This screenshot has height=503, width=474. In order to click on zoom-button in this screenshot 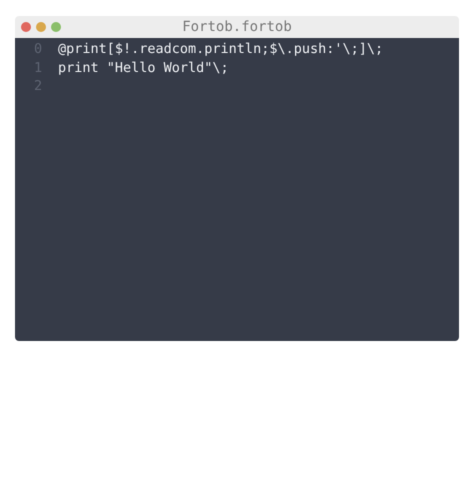, I will do `click(56, 27)`.